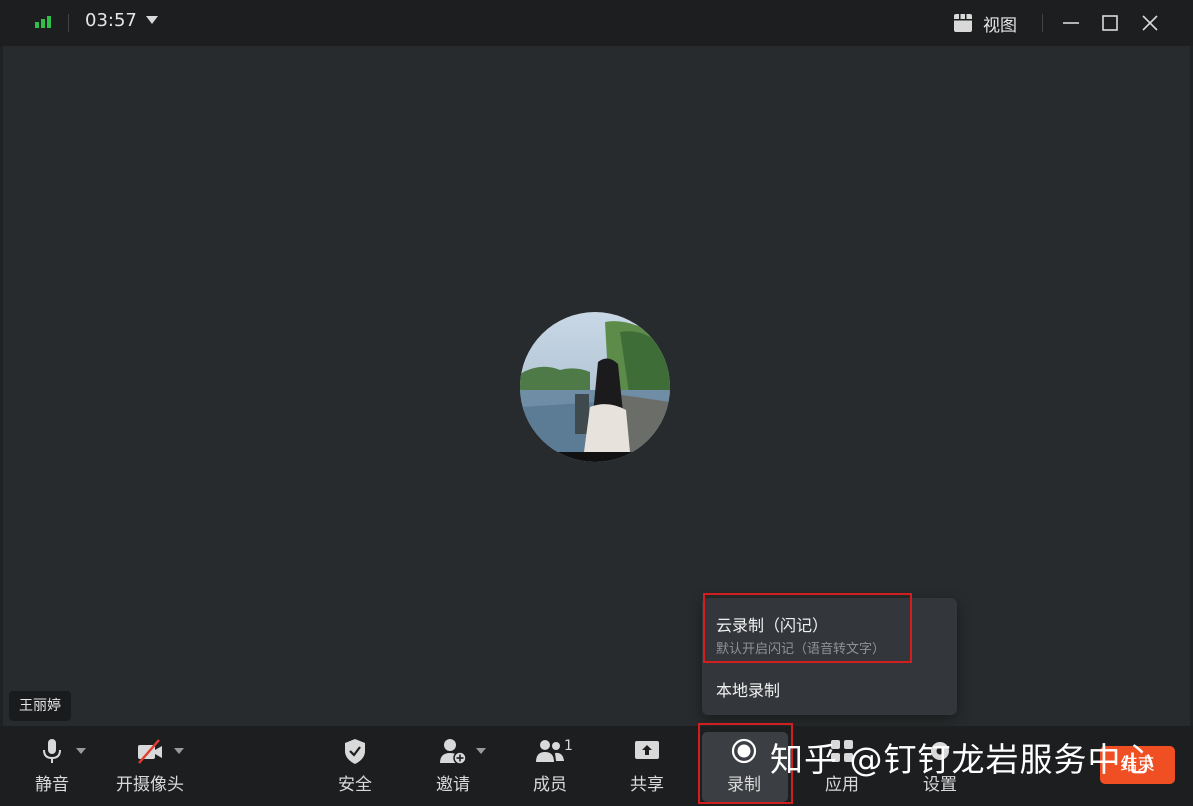 This screenshot has width=1193, height=806. What do you see at coordinates (647, 785) in the screenshot?
I see `share-label: 共享` at bounding box center [647, 785].